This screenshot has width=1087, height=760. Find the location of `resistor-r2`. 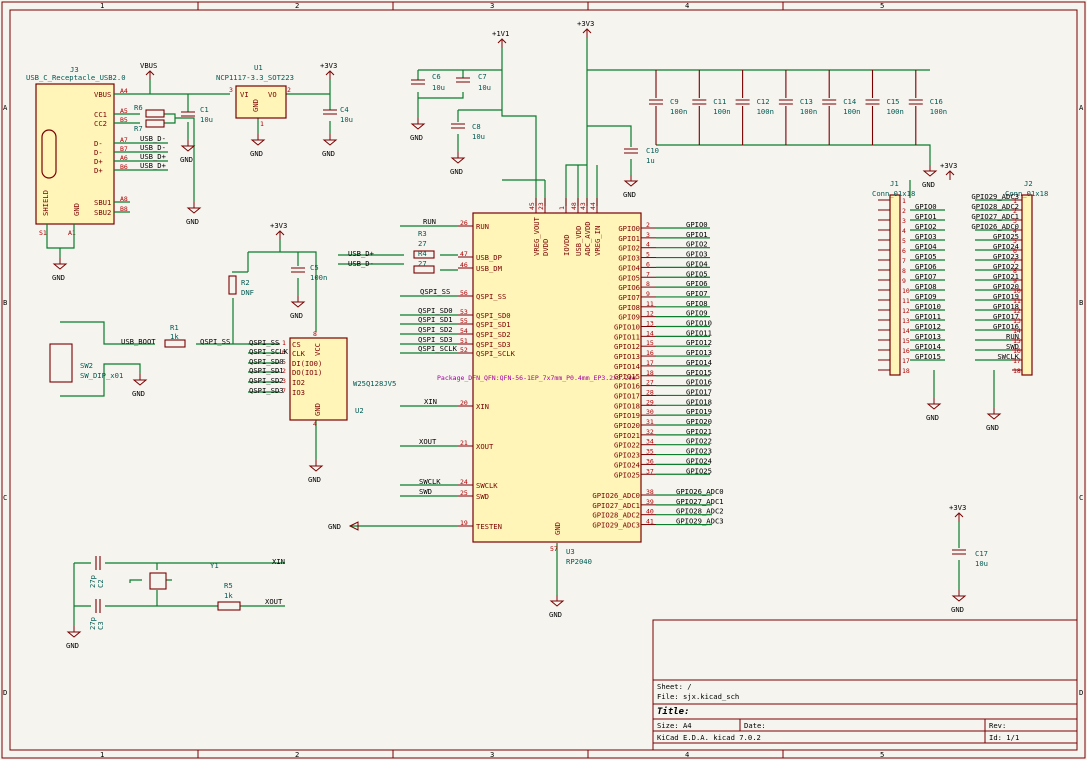

resistor-r2 is located at coordinates (232, 285).